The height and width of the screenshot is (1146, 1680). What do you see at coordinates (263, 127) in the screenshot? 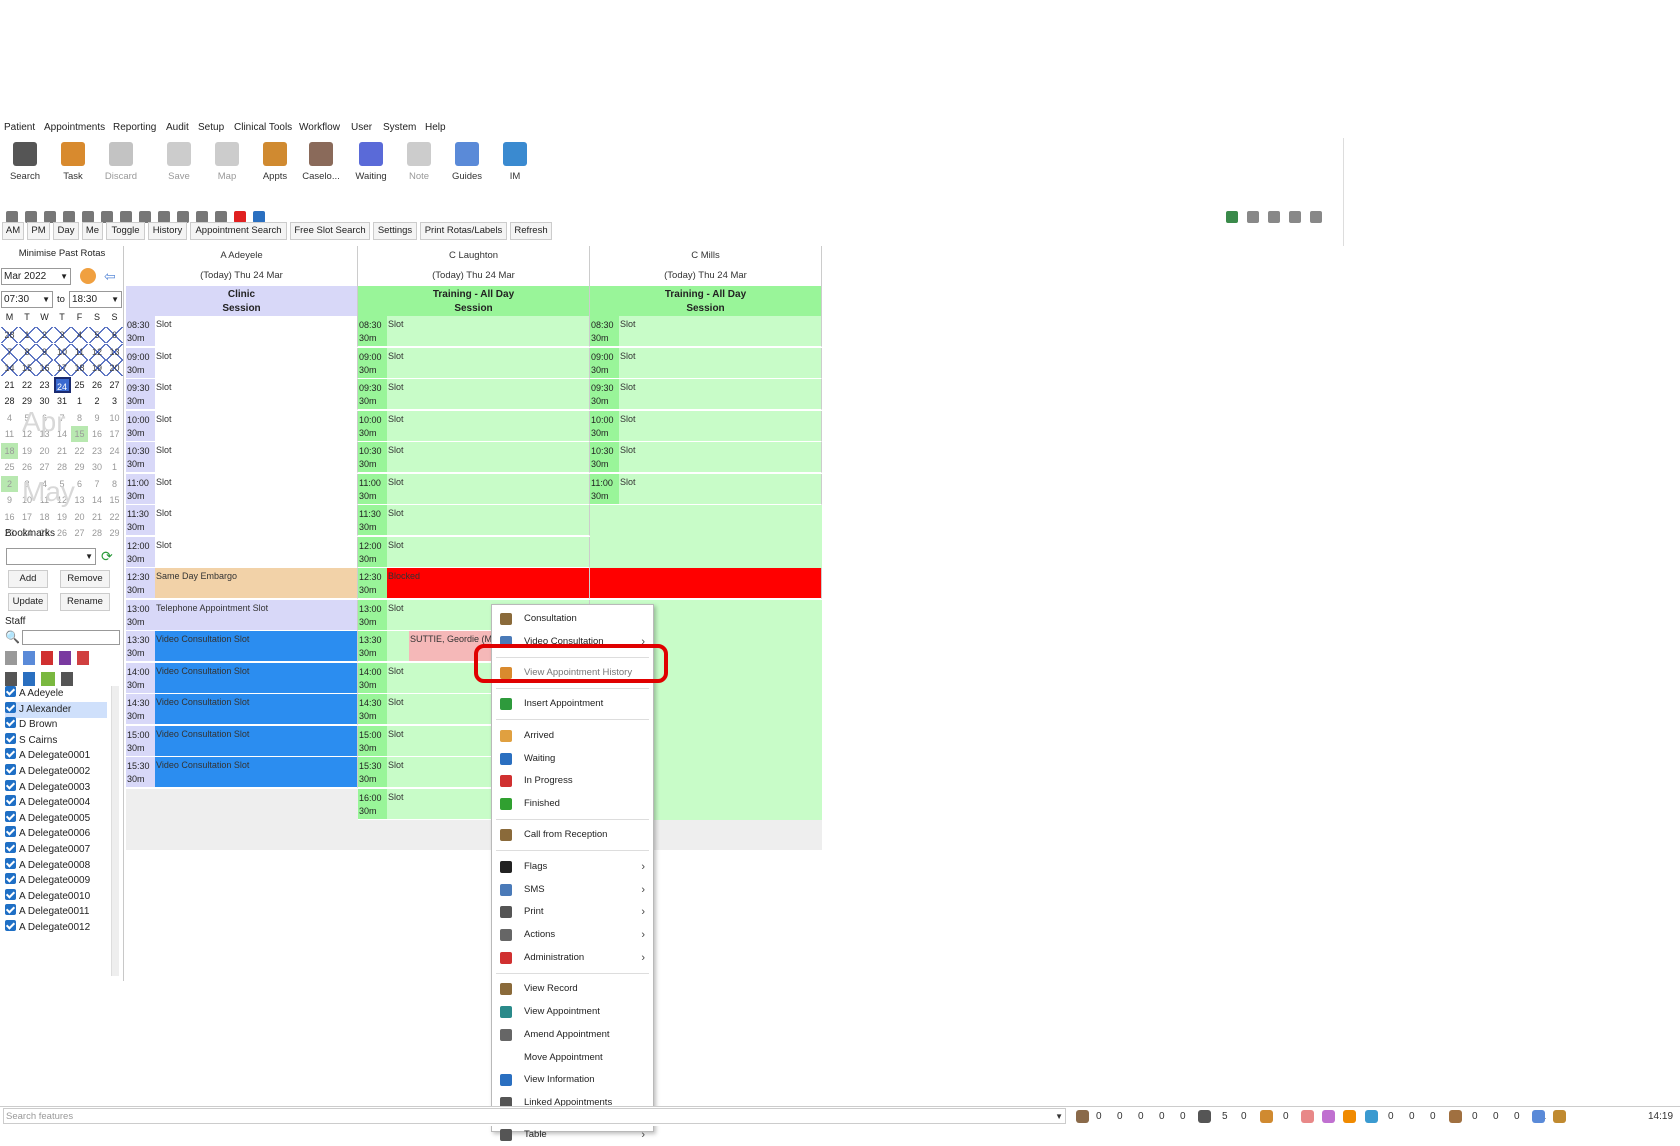
I see `menu-clinical-tools: Clinical Tools` at bounding box center [263, 127].